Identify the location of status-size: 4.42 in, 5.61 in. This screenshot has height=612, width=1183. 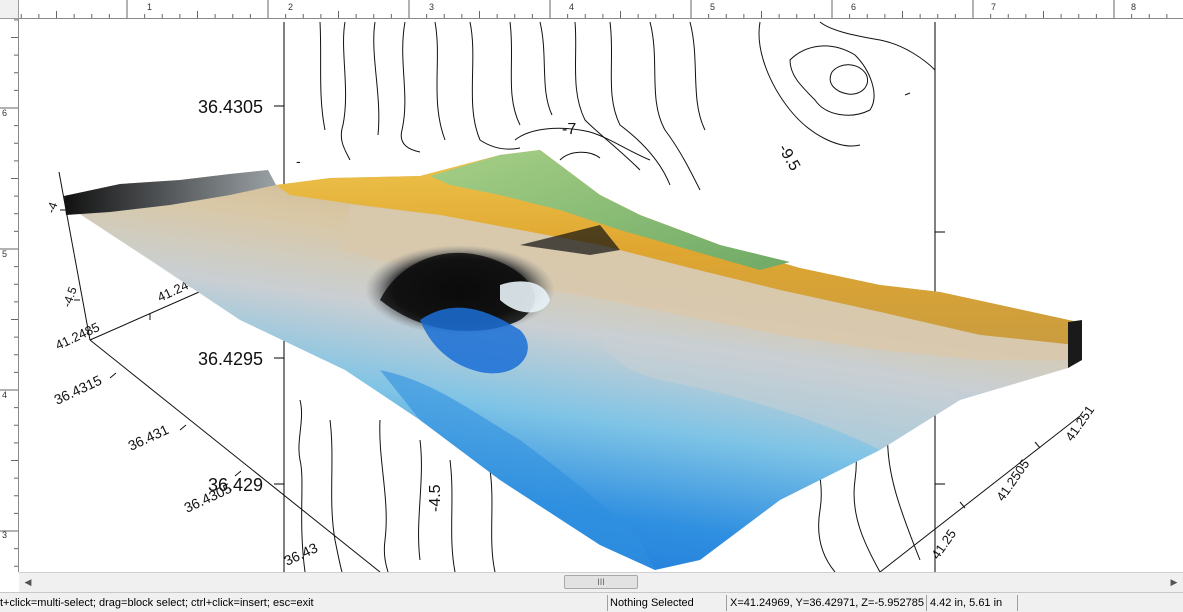
(966, 603).